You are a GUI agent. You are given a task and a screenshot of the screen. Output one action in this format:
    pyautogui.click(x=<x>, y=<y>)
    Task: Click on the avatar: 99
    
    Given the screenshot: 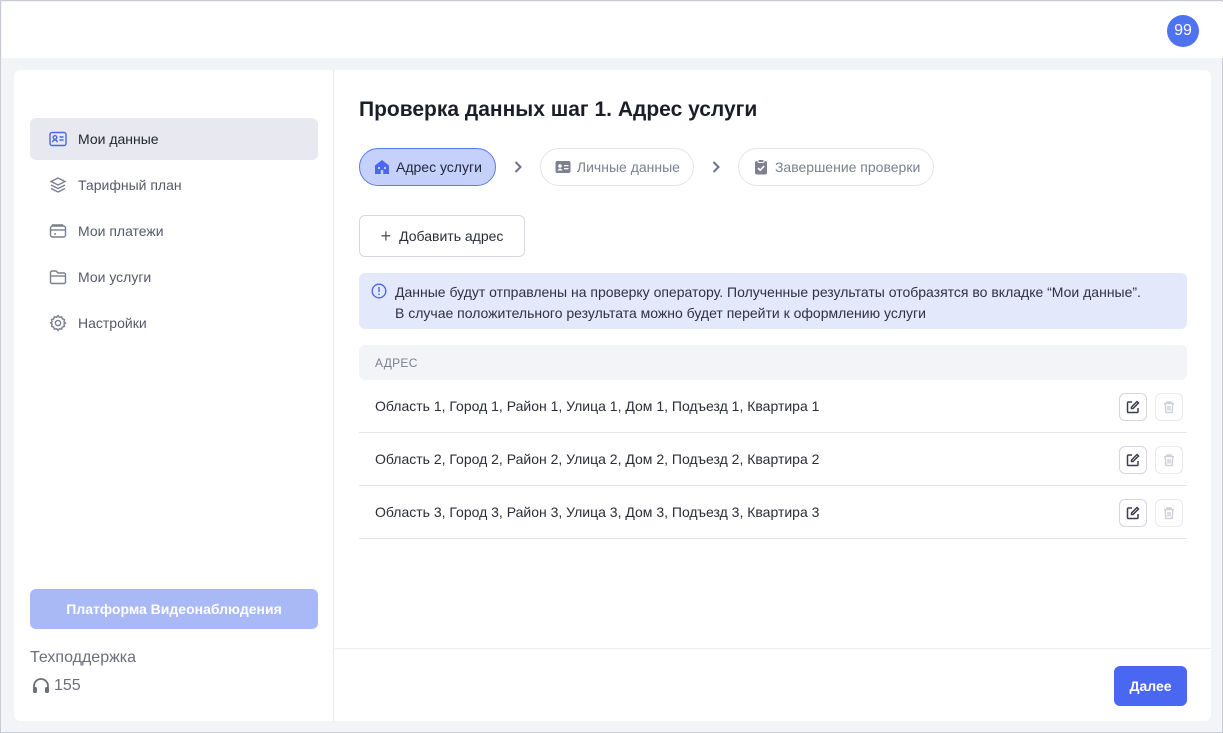 What is the action you would take?
    pyautogui.click(x=1183, y=31)
    